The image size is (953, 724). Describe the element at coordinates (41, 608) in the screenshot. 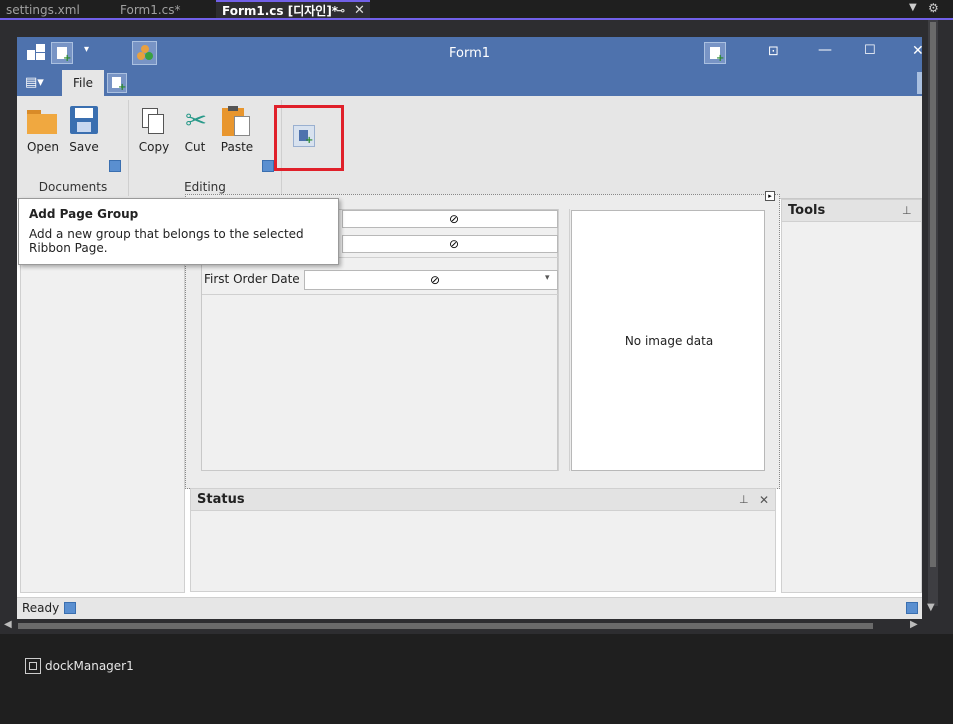

I see `status-ready-text: Ready` at that location.